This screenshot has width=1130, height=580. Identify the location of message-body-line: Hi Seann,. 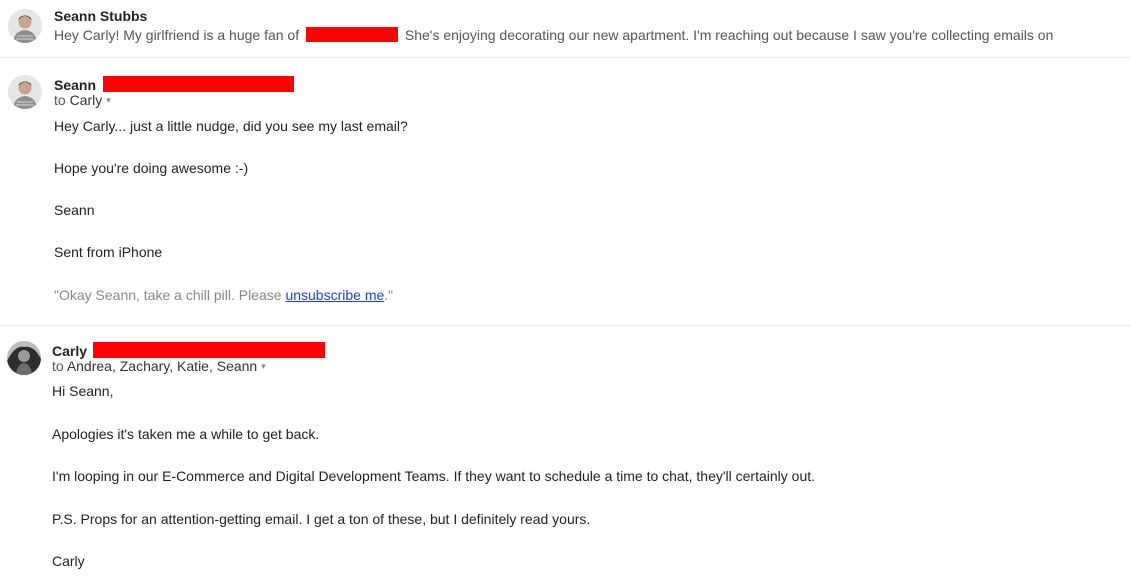
(83, 391).